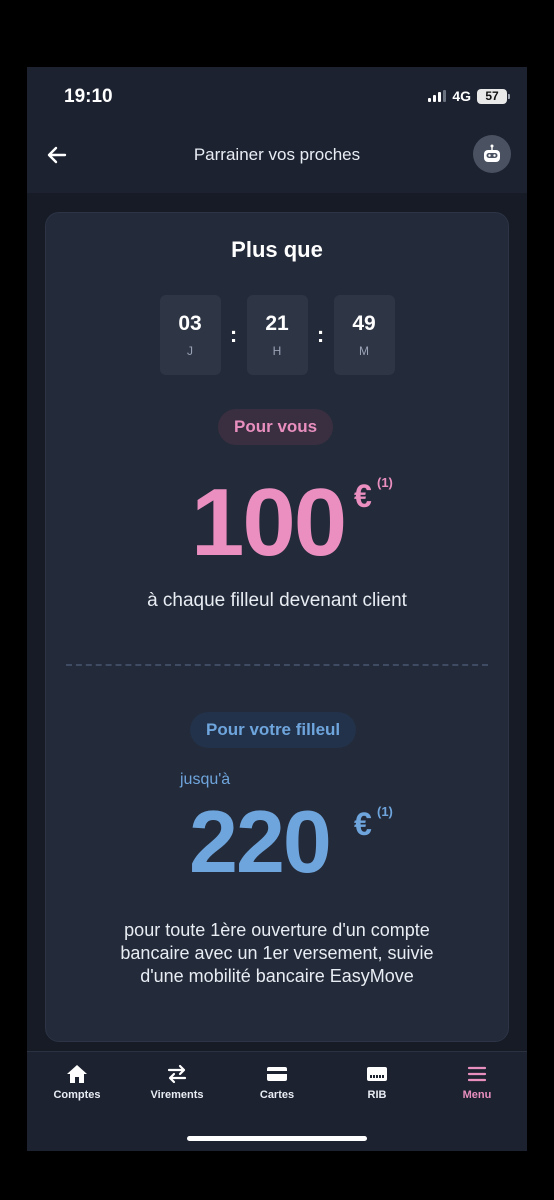 This screenshot has height=1200, width=554. I want to click on countdown-unit: M, so click(364, 351).